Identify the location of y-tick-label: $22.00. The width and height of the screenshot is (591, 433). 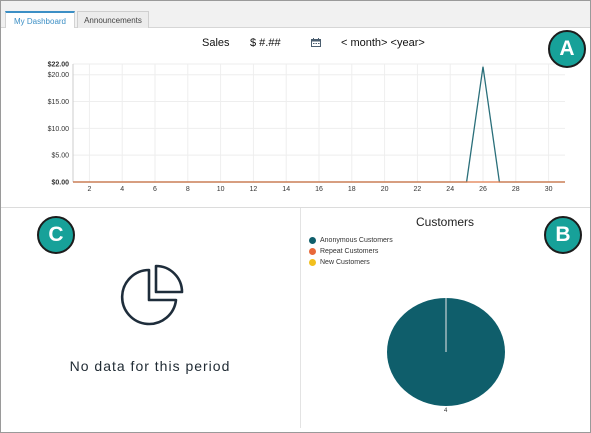
(59, 65).